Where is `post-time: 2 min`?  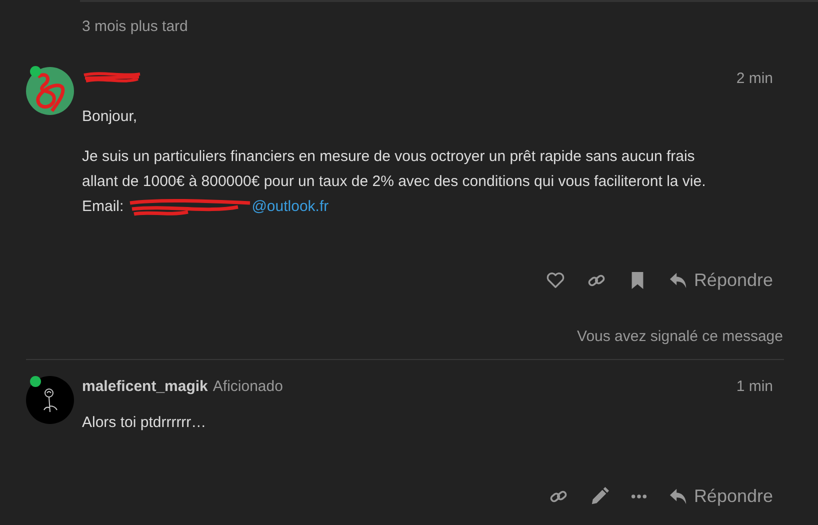 post-time: 2 min is located at coordinates (754, 78).